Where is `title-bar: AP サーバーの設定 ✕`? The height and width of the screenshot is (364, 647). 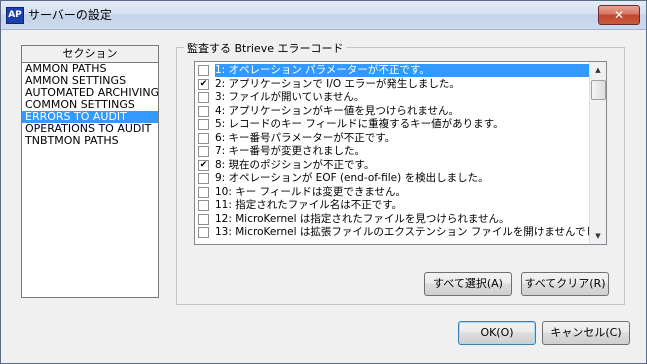
title-bar: AP サーバーの設定 ✕ is located at coordinates (323, 15).